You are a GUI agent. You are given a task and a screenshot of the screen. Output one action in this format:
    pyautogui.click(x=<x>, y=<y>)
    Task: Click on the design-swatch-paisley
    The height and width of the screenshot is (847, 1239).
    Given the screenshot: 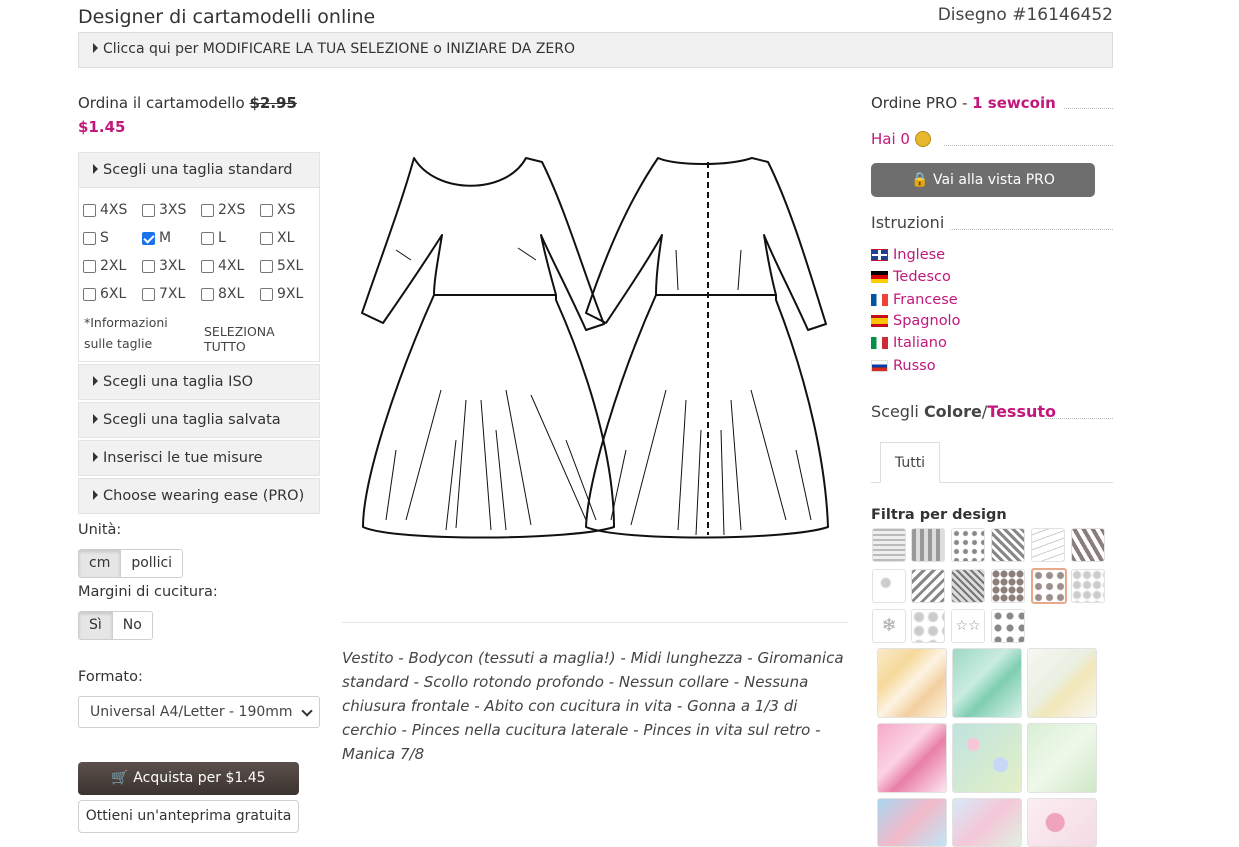 What is the action you would take?
    pyautogui.click(x=889, y=586)
    